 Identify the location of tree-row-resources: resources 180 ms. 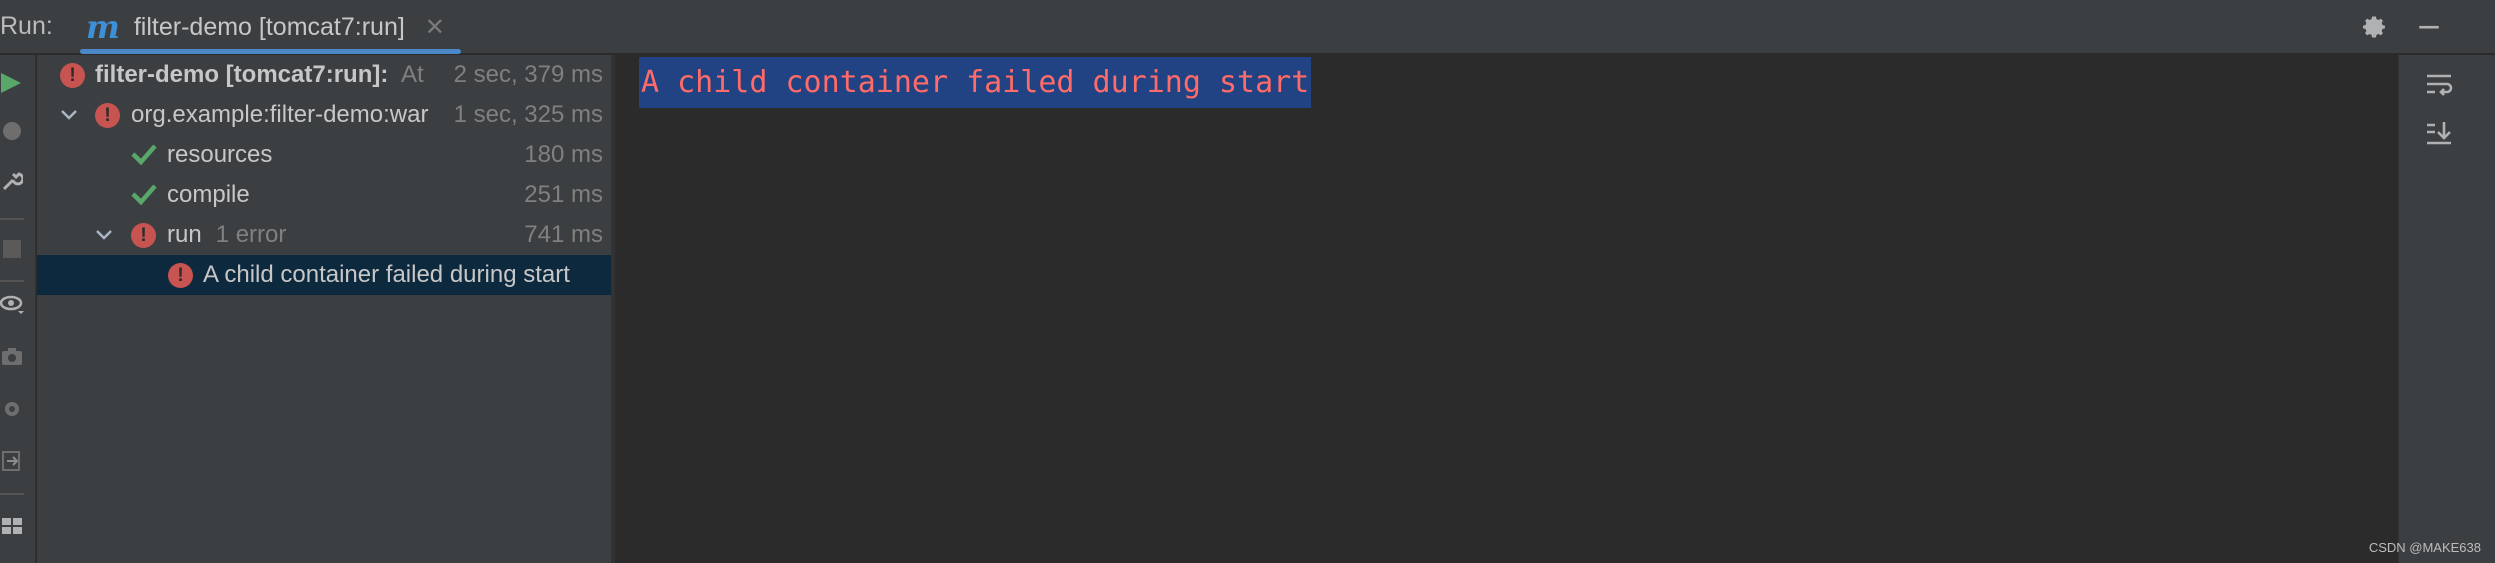
(324, 155).